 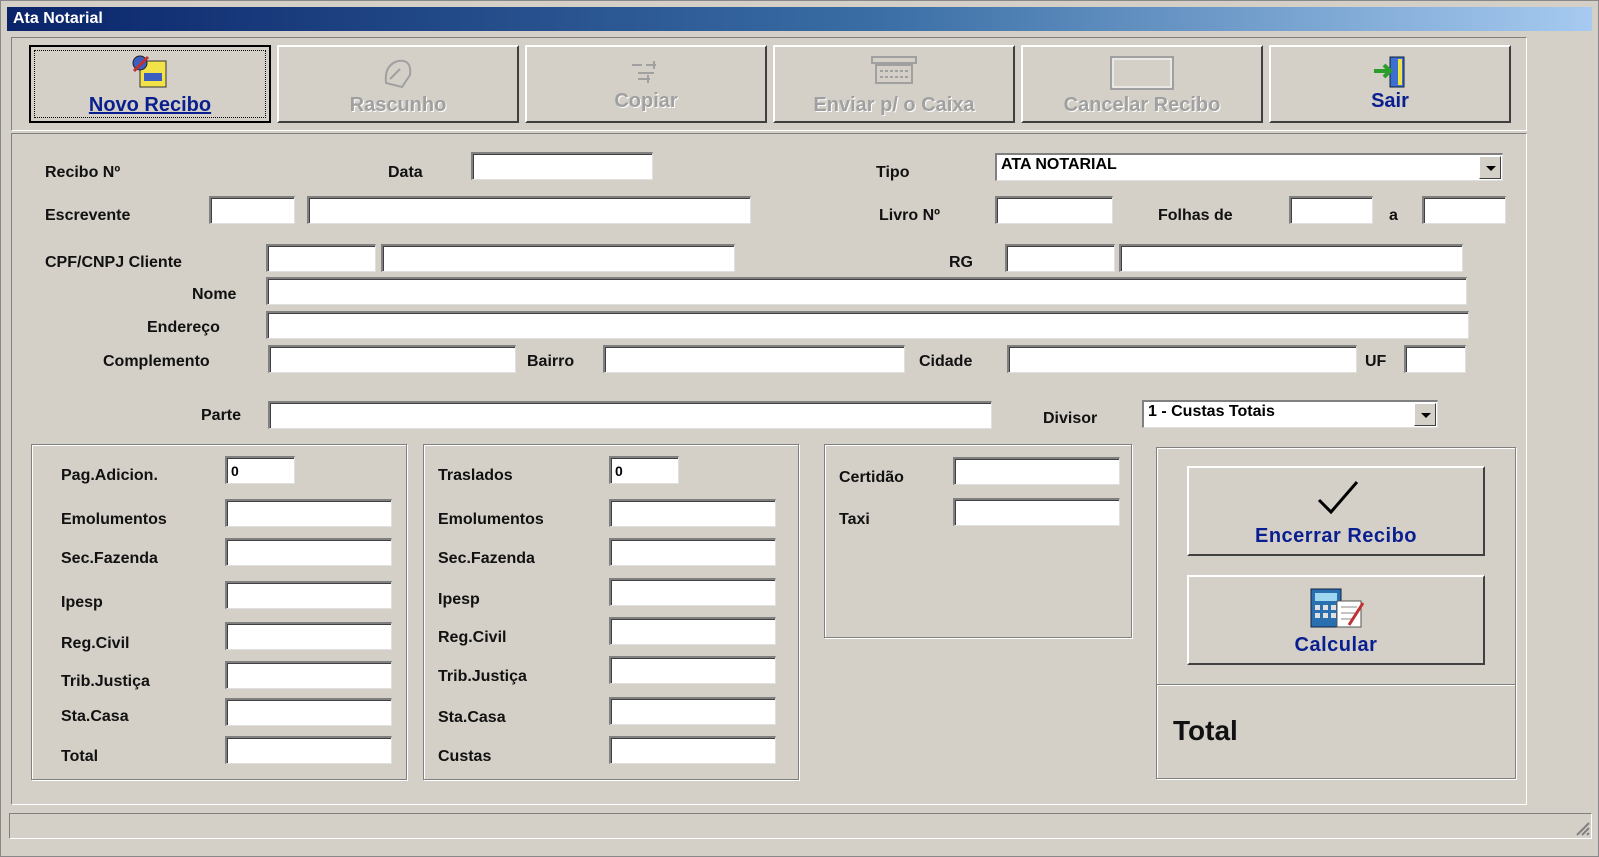 I want to click on tipo-dropdown-arrow-icon, so click(x=1490, y=167).